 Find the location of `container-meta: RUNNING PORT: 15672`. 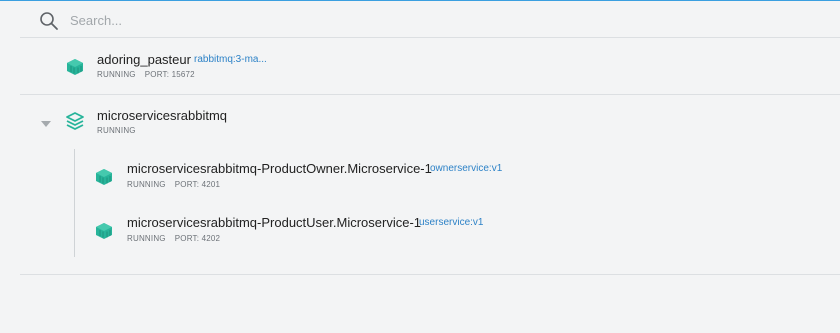

container-meta: RUNNING PORT: 15672 is located at coordinates (146, 74).